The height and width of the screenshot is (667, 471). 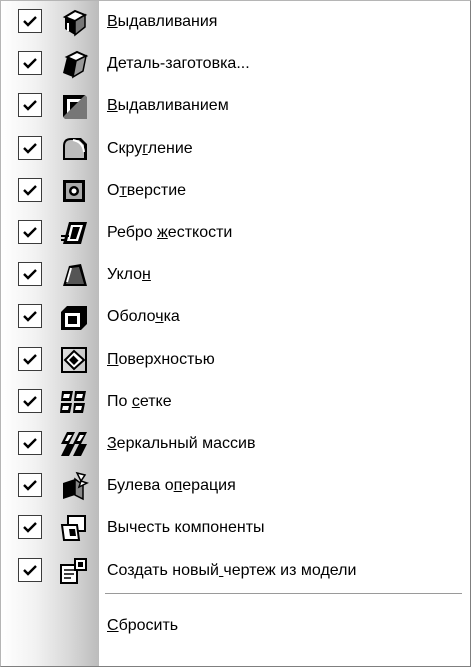 I want to click on reset-menu-item: Сбросить, so click(x=235, y=626).